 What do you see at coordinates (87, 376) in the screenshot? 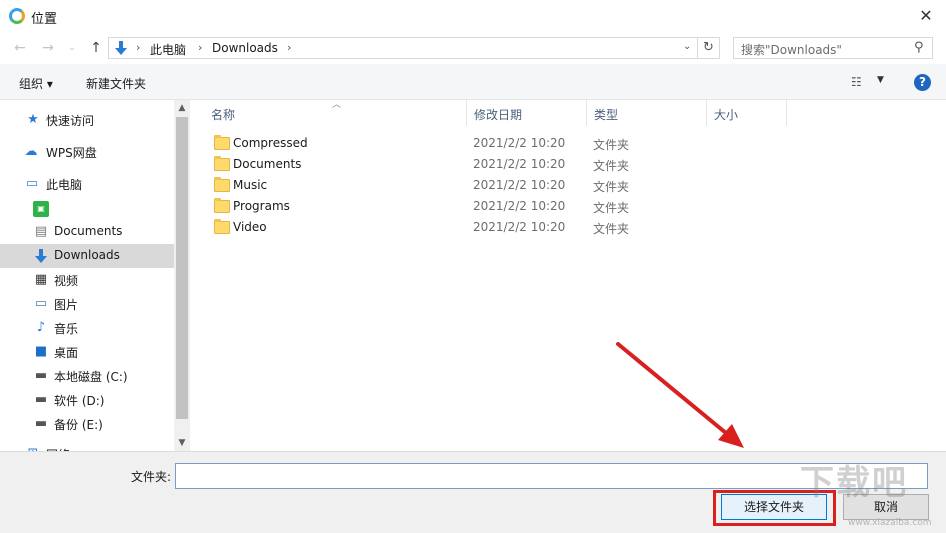
I see `sidebar-item-drive-c: ▬ 本地磁盘 (C:)` at bounding box center [87, 376].